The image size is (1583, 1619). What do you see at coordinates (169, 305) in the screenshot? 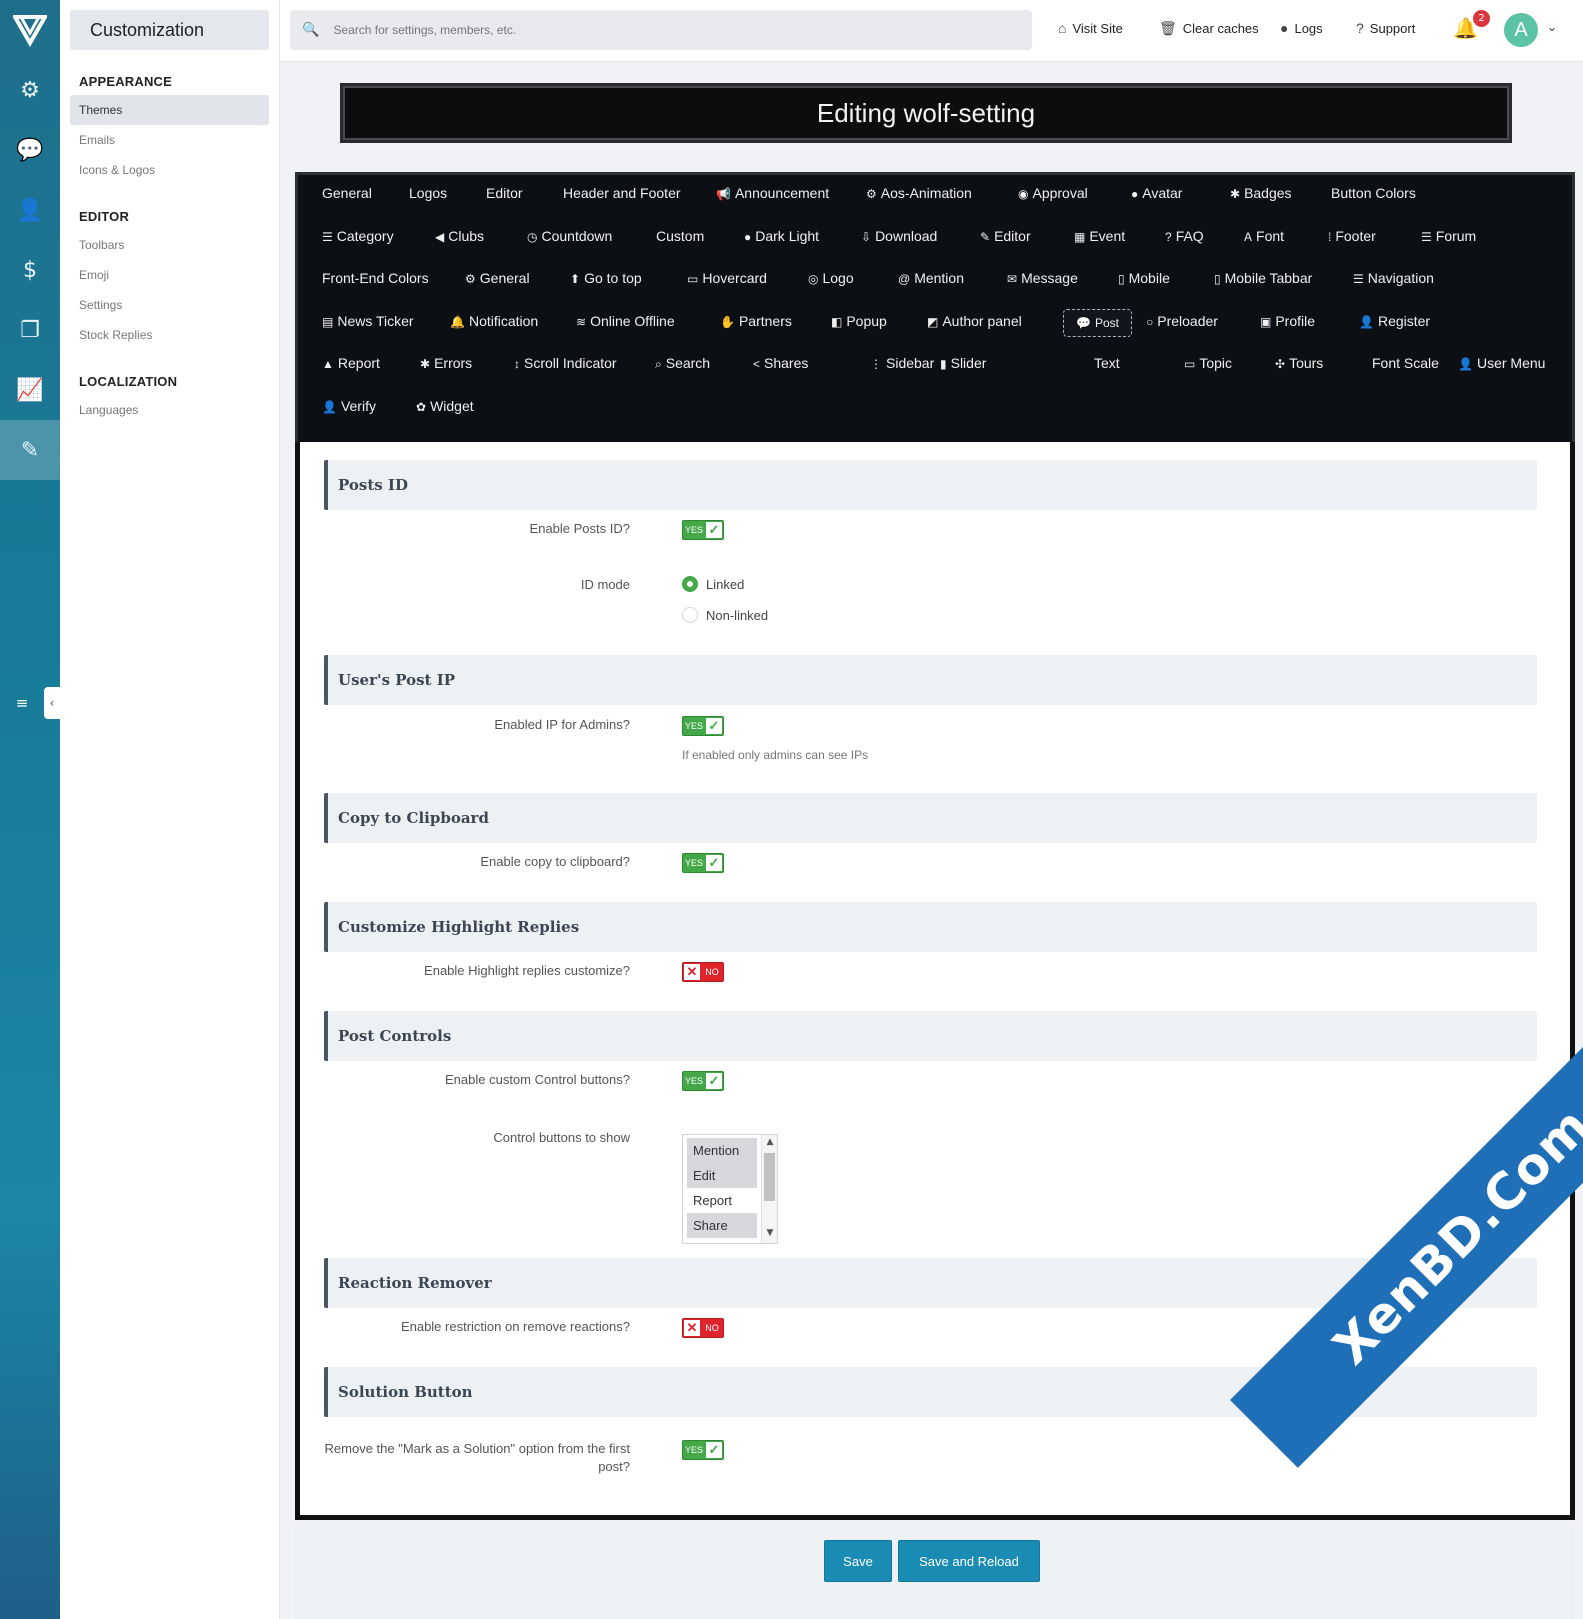
I see `nav-item-settings: Settings` at bounding box center [169, 305].